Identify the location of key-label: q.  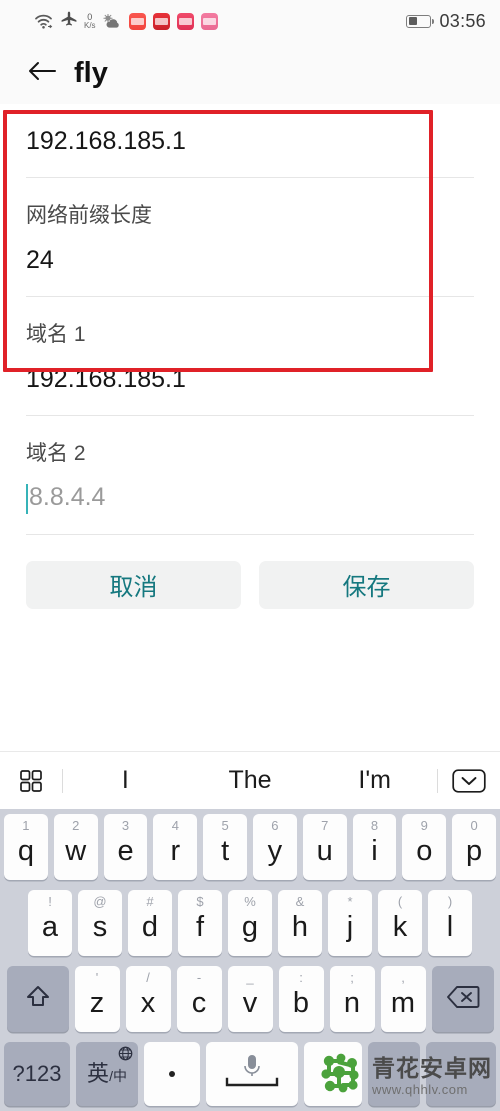
(25, 850).